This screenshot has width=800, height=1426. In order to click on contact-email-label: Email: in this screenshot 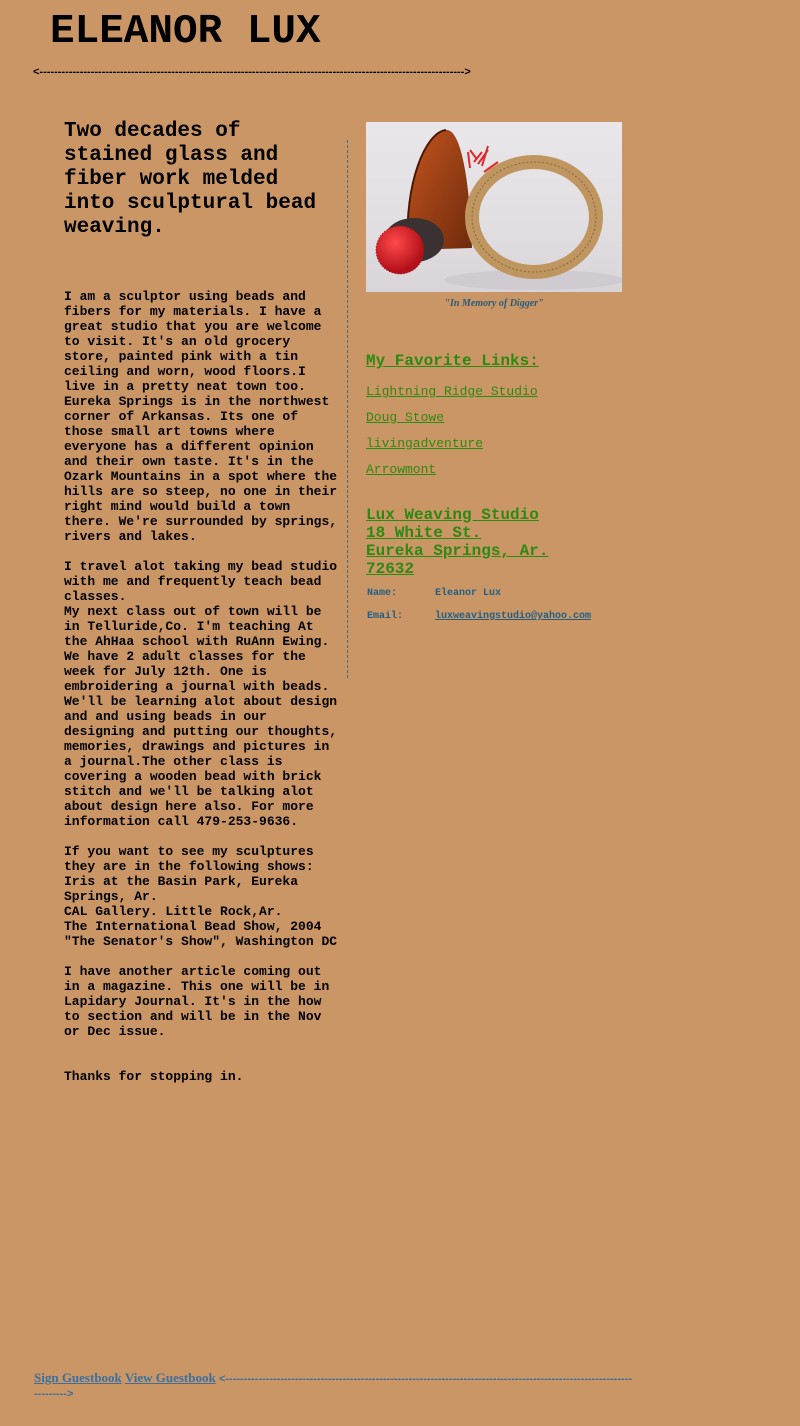, I will do `click(385, 616)`.